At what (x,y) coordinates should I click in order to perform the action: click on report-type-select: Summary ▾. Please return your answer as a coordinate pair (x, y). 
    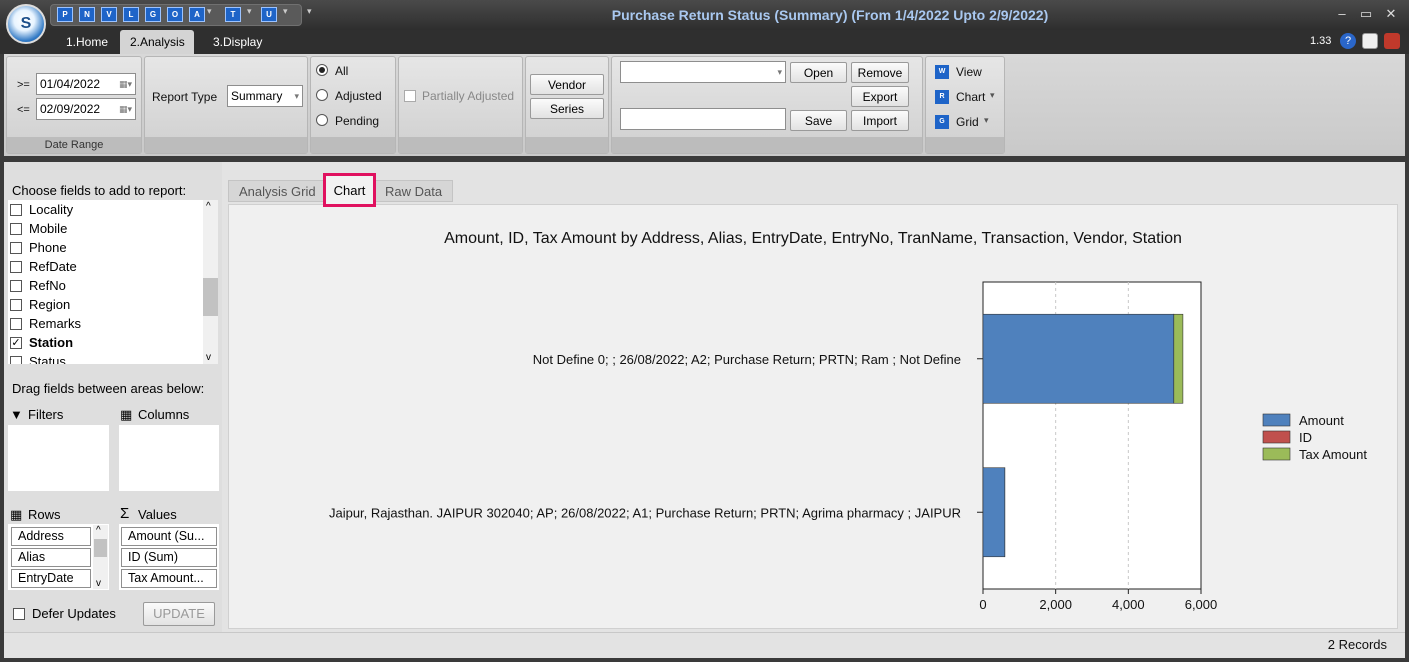
    Looking at the image, I should click on (265, 96).